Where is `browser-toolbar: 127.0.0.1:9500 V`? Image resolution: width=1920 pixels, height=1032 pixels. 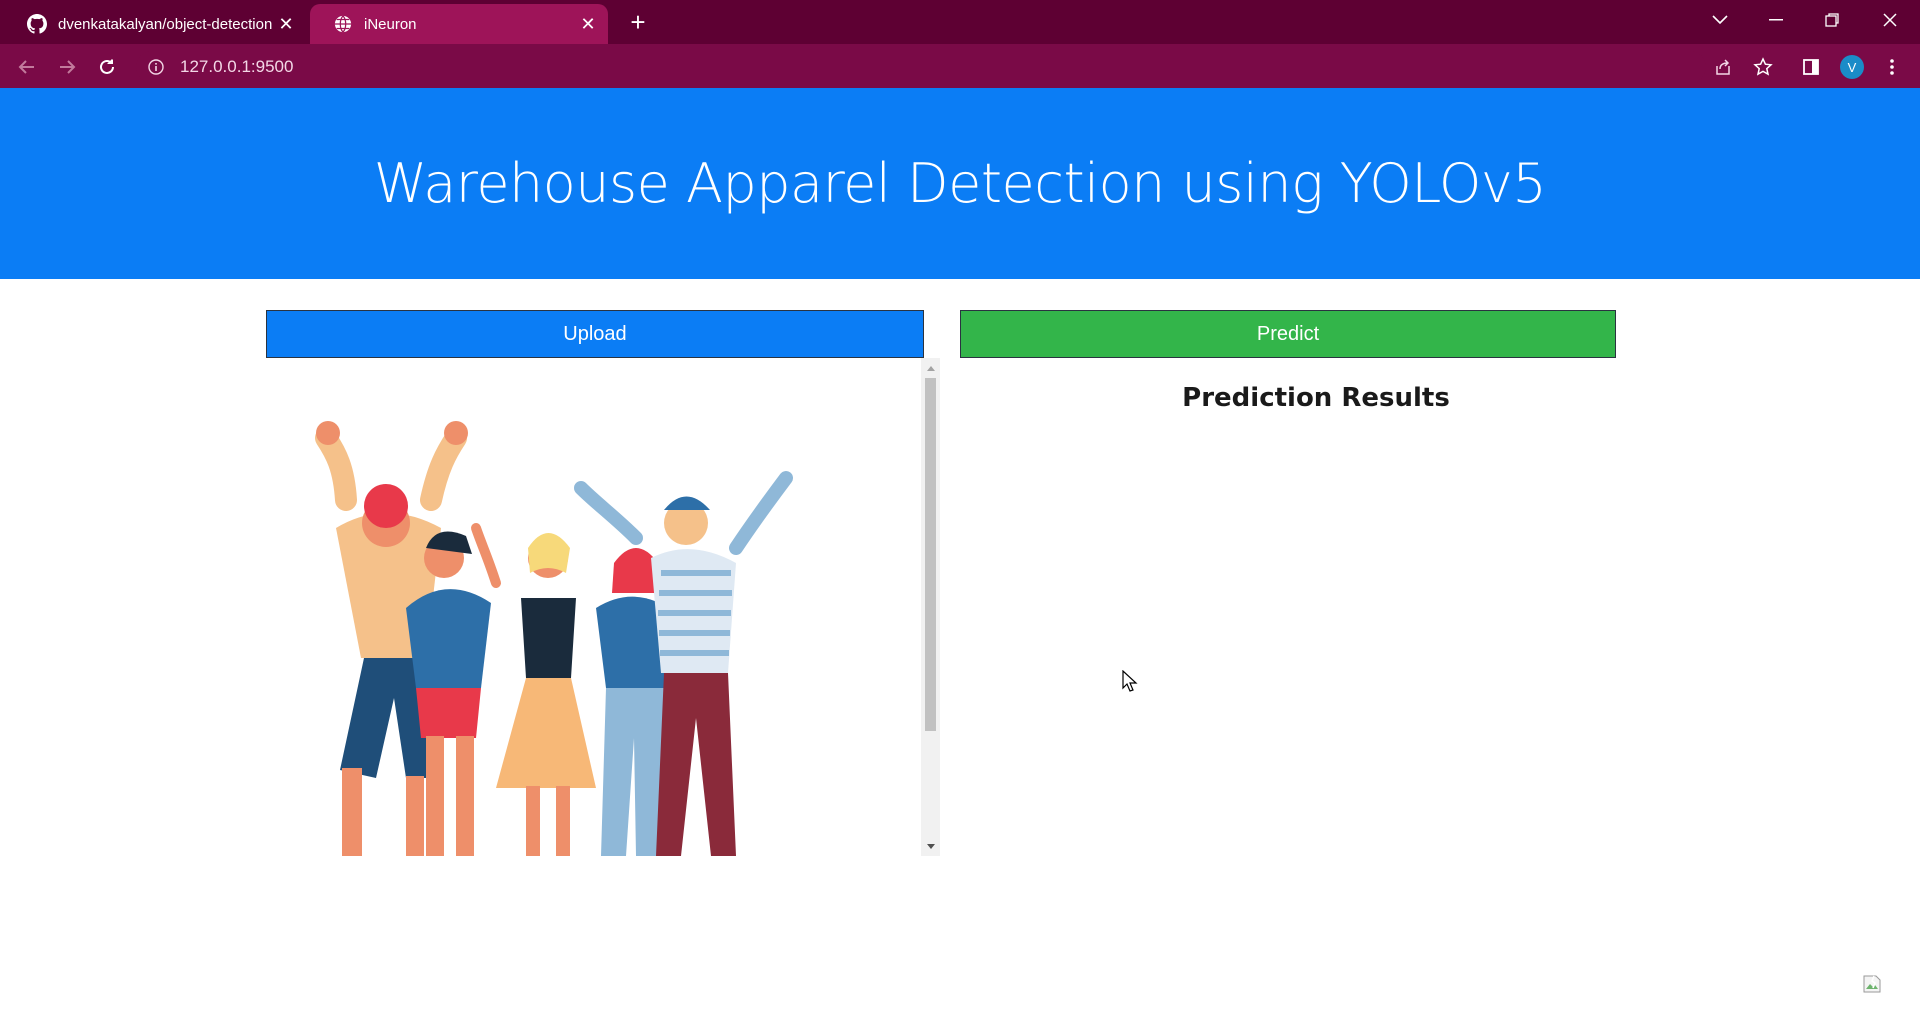 browser-toolbar: 127.0.0.1:9500 V is located at coordinates (960, 66).